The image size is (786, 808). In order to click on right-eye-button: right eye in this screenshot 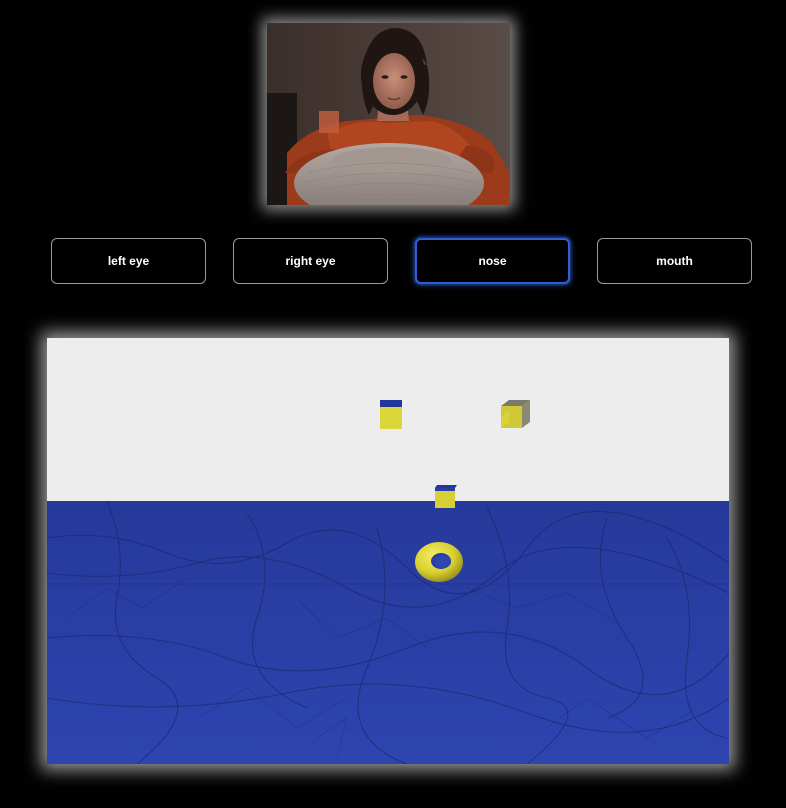, I will do `click(310, 261)`.